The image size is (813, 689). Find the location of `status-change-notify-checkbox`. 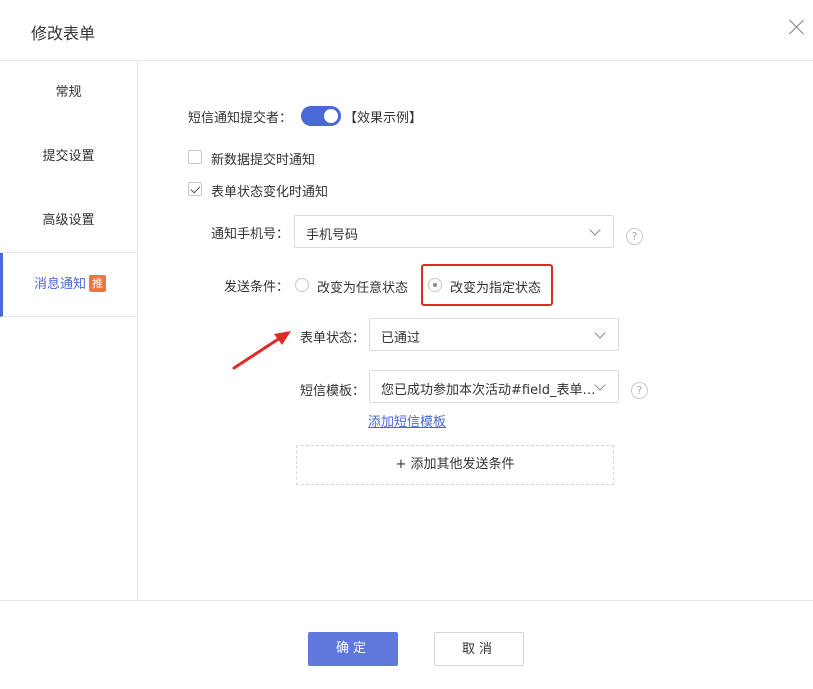

status-change-notify-checkbox is located at coordinates (195, 189).